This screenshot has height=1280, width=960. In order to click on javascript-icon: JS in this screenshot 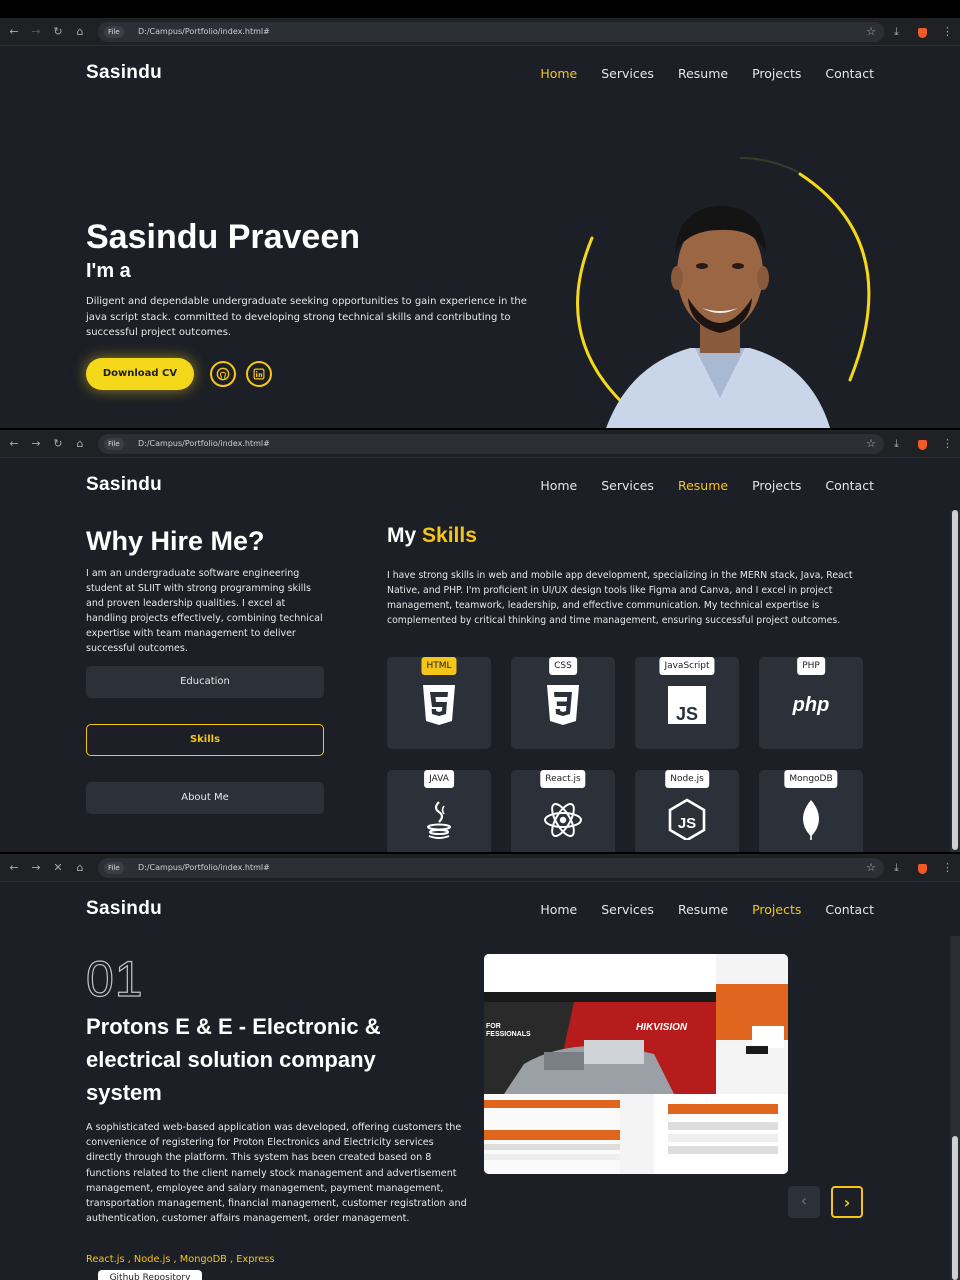, I will do `click(687, 705)`.